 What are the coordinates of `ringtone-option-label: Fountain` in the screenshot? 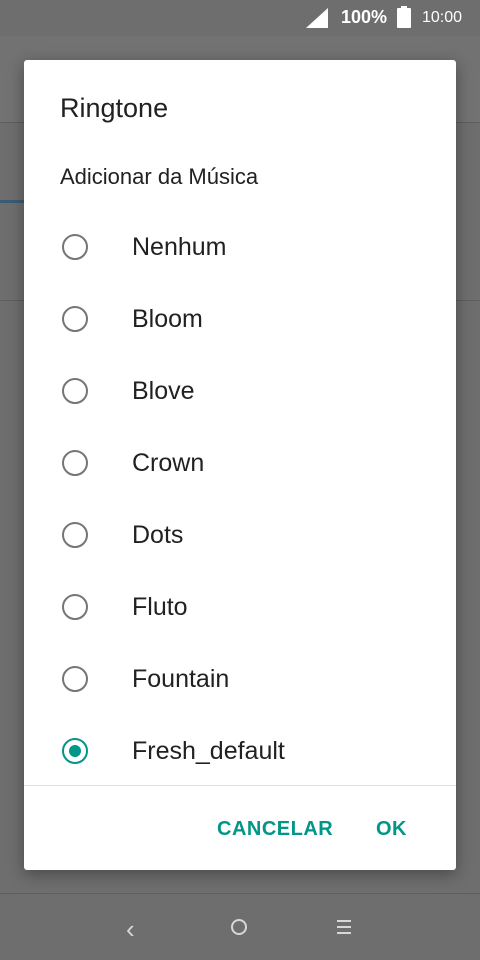 It's located at (181, 679).